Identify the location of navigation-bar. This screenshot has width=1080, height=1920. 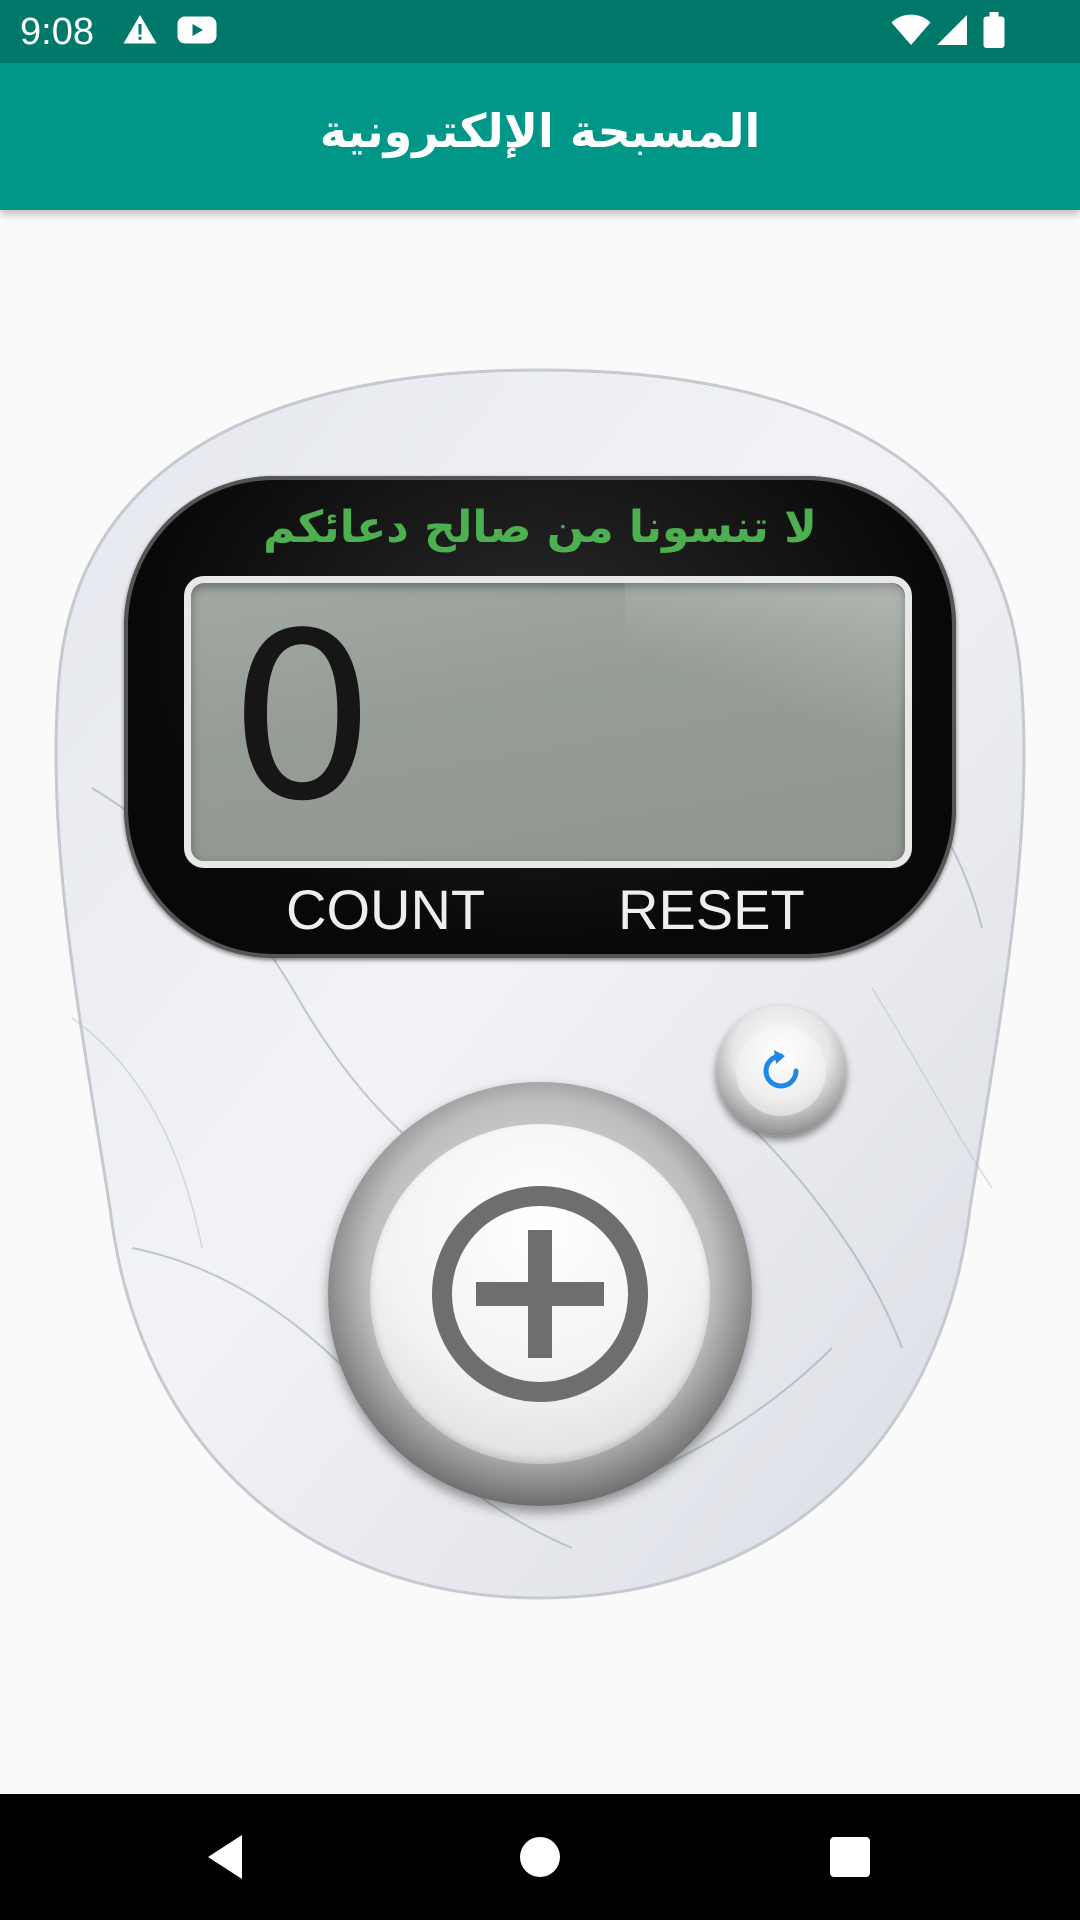
(540, 1857).